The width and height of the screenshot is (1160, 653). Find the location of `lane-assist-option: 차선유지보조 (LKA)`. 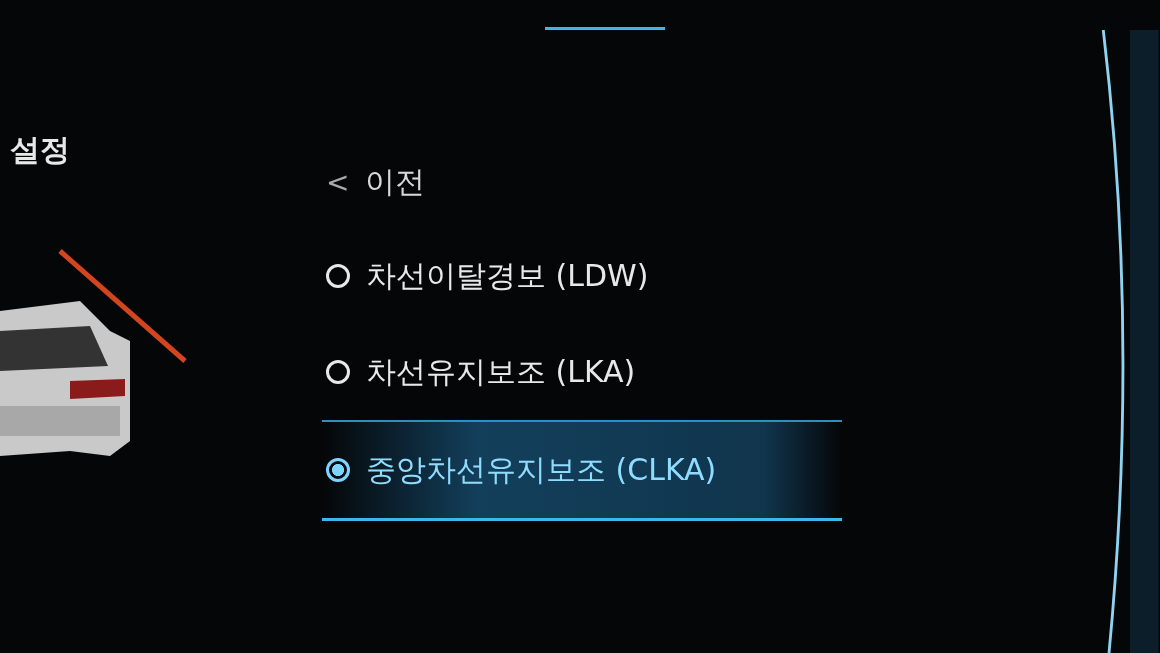

lane-assist-option: 차선유지보조 (LKA) is located at coordinates (582, 372).